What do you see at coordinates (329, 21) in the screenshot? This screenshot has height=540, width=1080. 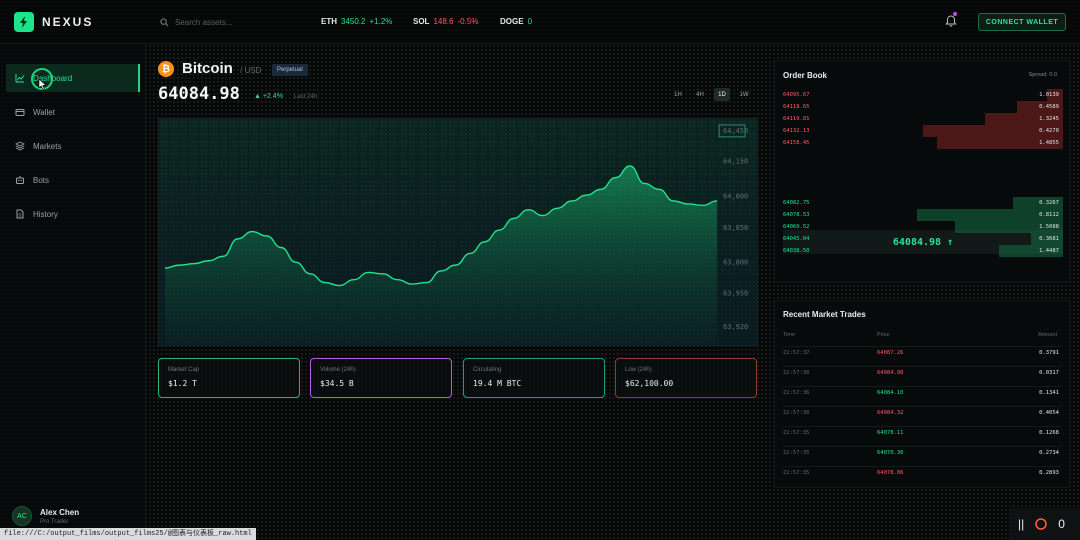 I see `ticker-symbol: ETH` at bounding box center [329, 21].